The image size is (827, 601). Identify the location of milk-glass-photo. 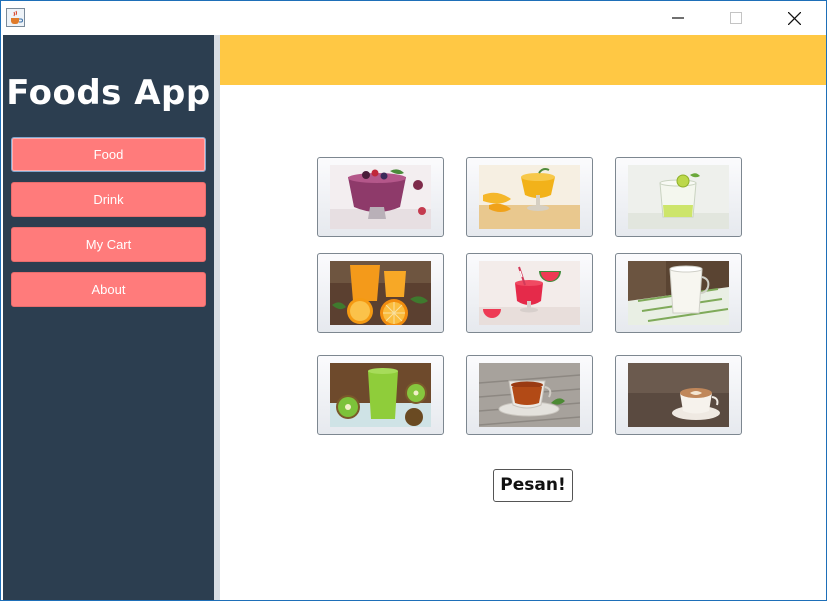
(678, 293).